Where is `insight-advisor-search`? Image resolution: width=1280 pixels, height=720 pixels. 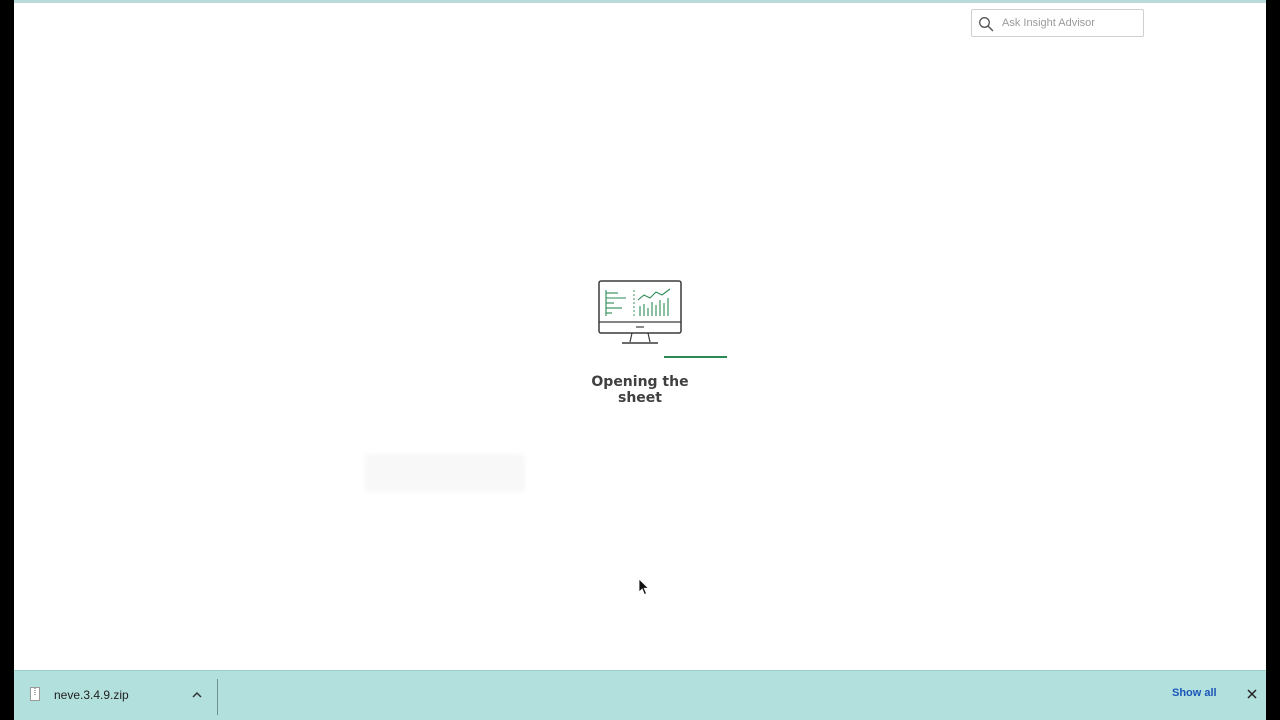
insight-advisor-search is located at coordinates (1057, 23).